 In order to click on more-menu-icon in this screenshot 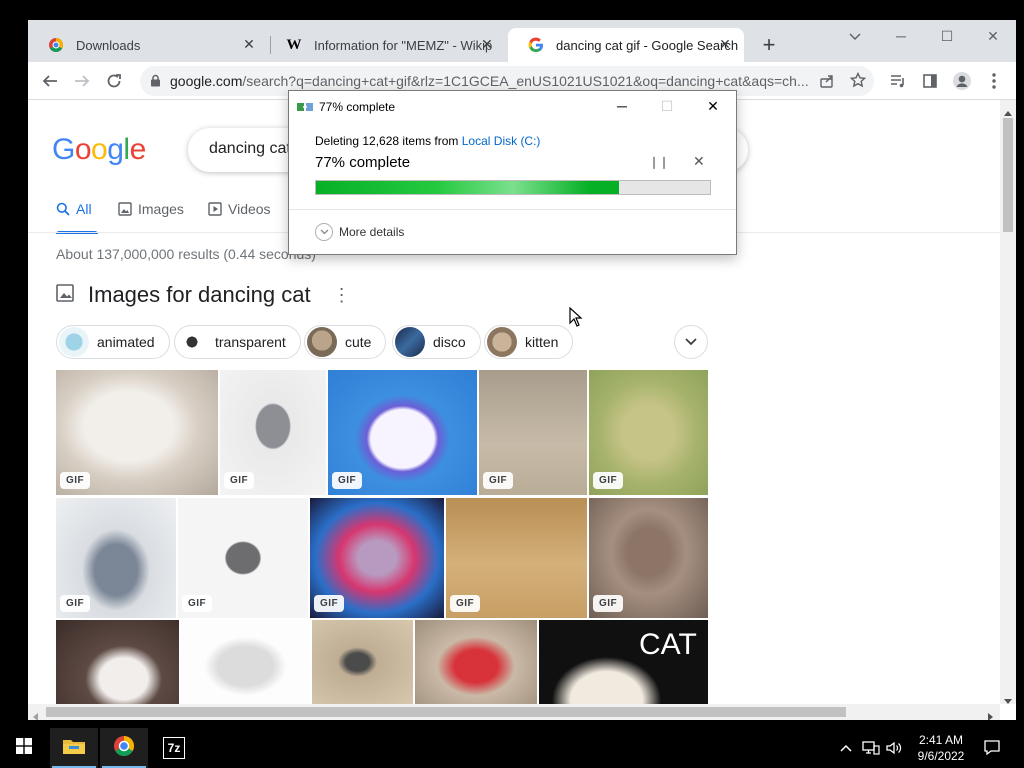, I will do `click(994, 81)`.